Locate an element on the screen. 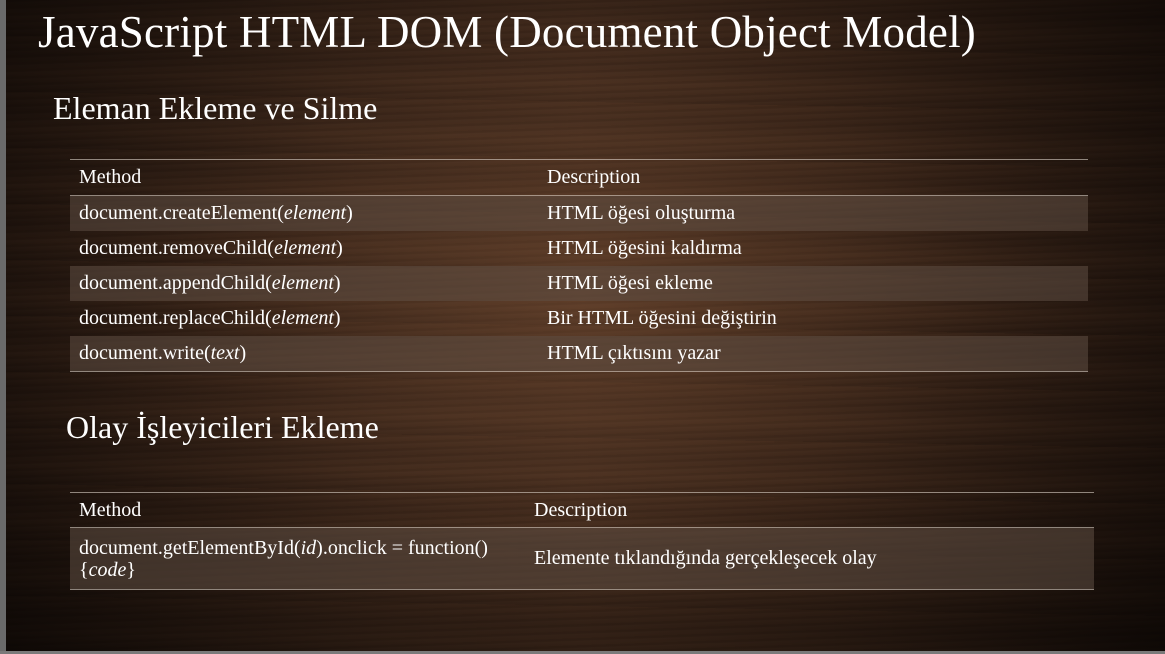  method-cell: document.write(text) is located at coordinates (163, 353).